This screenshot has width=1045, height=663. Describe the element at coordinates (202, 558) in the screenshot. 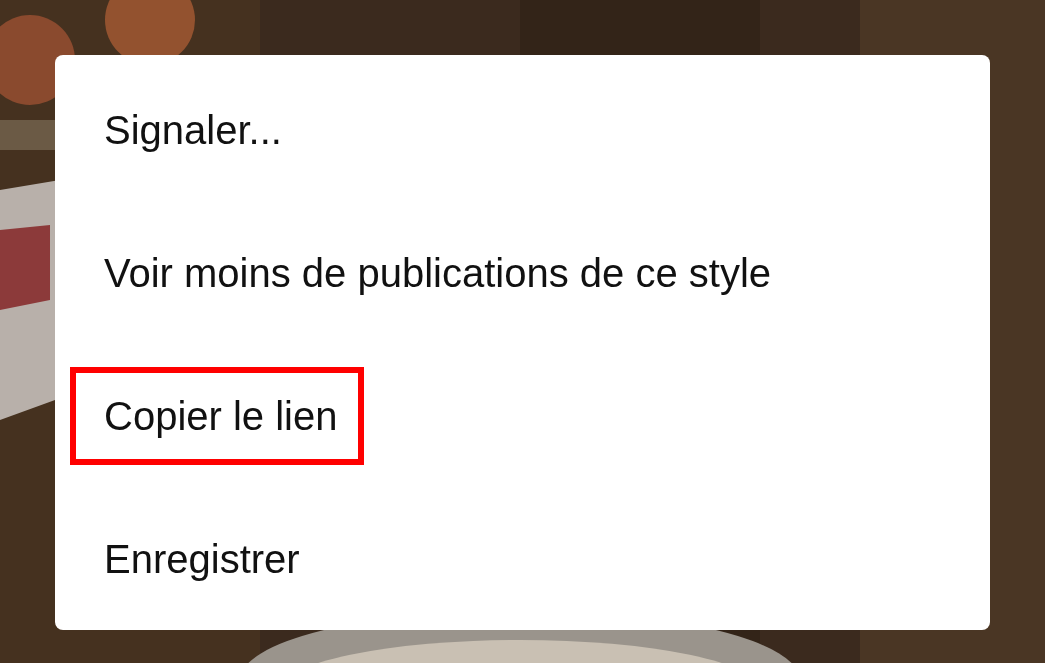

I see `menu-item: Enregistrer` at that location.